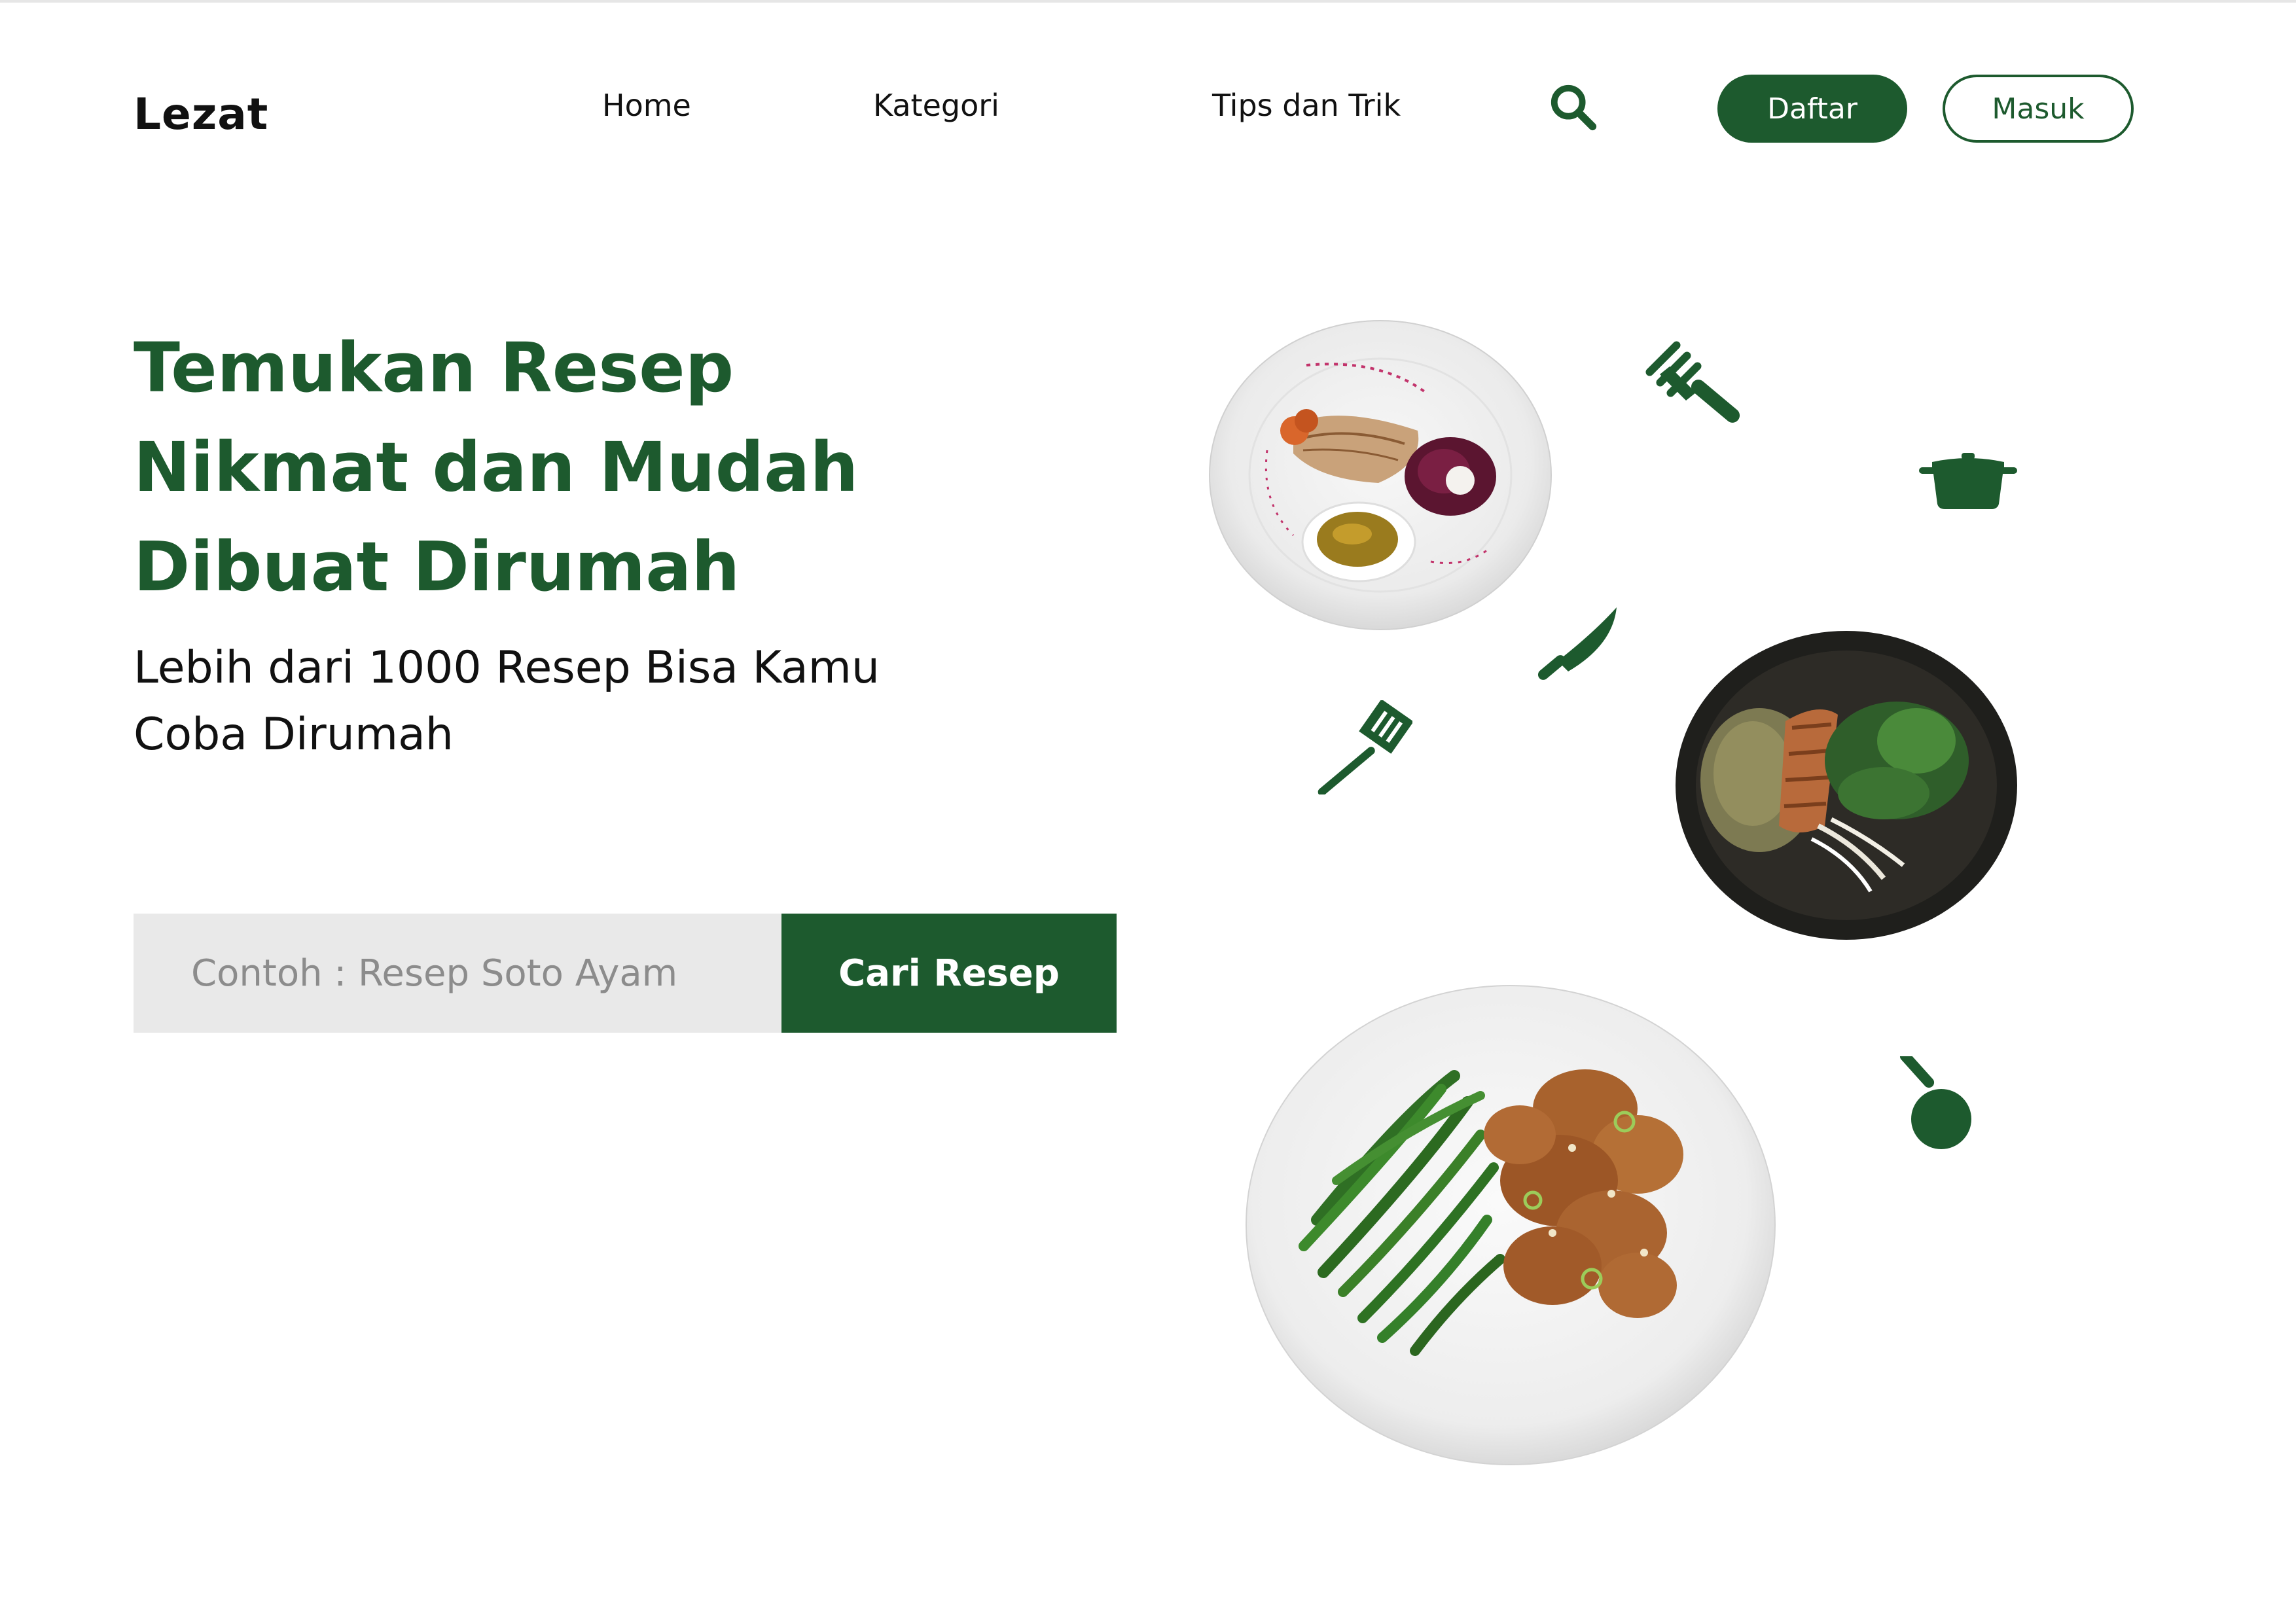 This screenshot has height=1623, width=2296. Describe the element at coordinates (1381, 475) in the screenshot. I see `plated-fish-dish-image` at that location.